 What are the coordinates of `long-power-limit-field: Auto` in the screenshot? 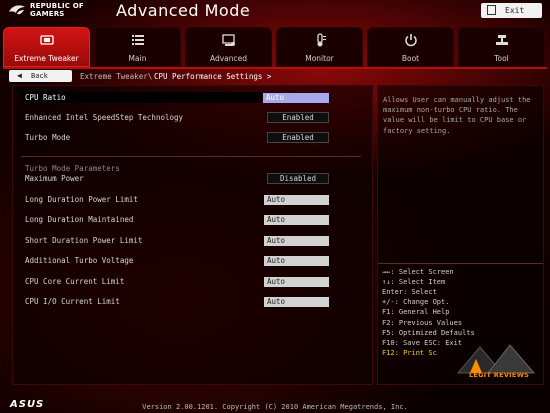 It's located at (296, 200).